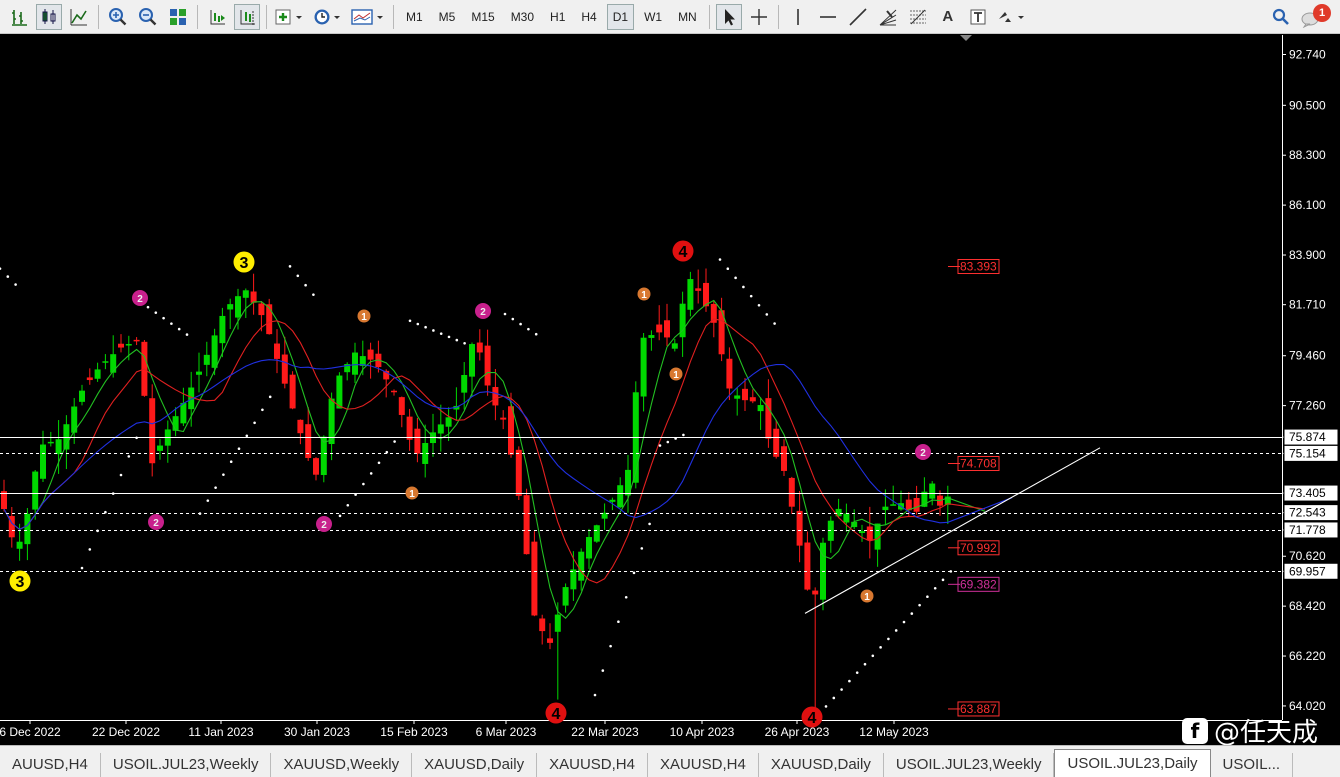 The image size is (1340, 777). Describe the element at coordinates (888, 17) in the screenshot. I see `fibonacci-fan-icon` at that location.